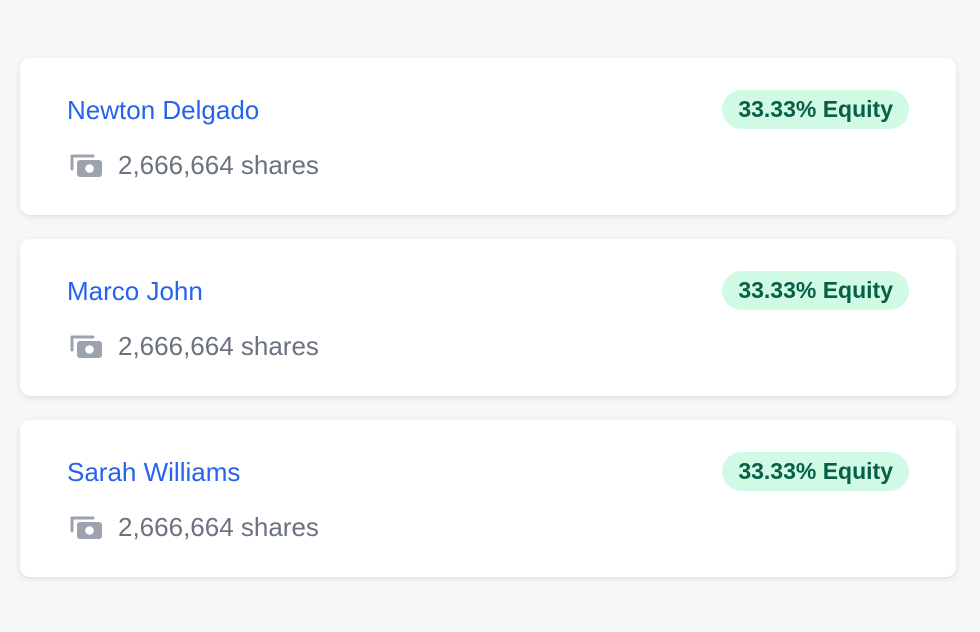  I want to click on shareholder-name-link: Marco John, so click(135, 291).